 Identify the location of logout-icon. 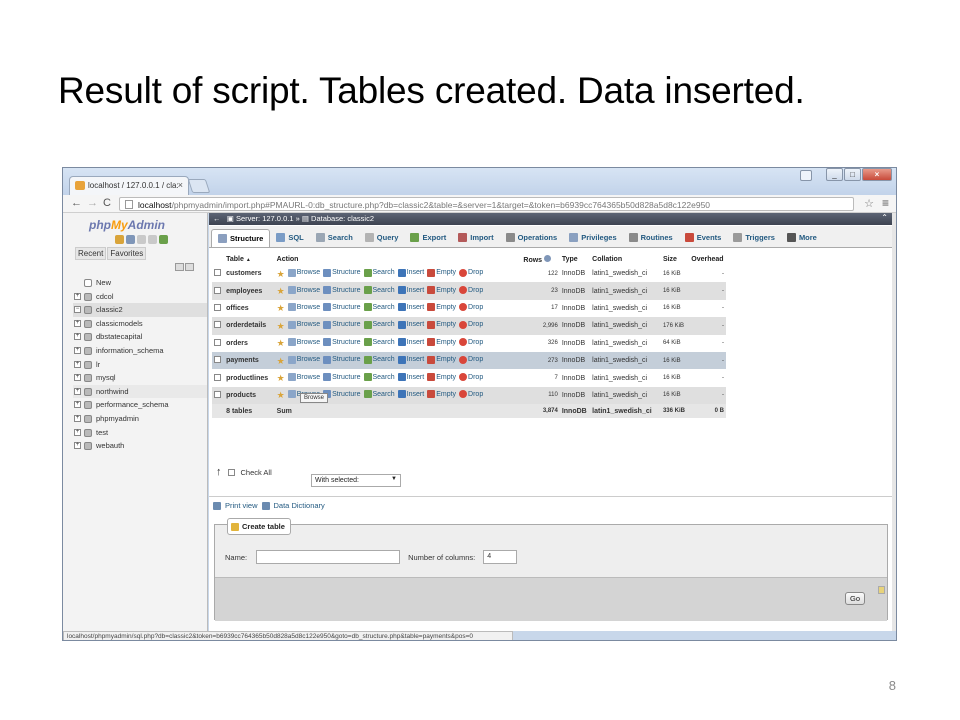
(130, 239).